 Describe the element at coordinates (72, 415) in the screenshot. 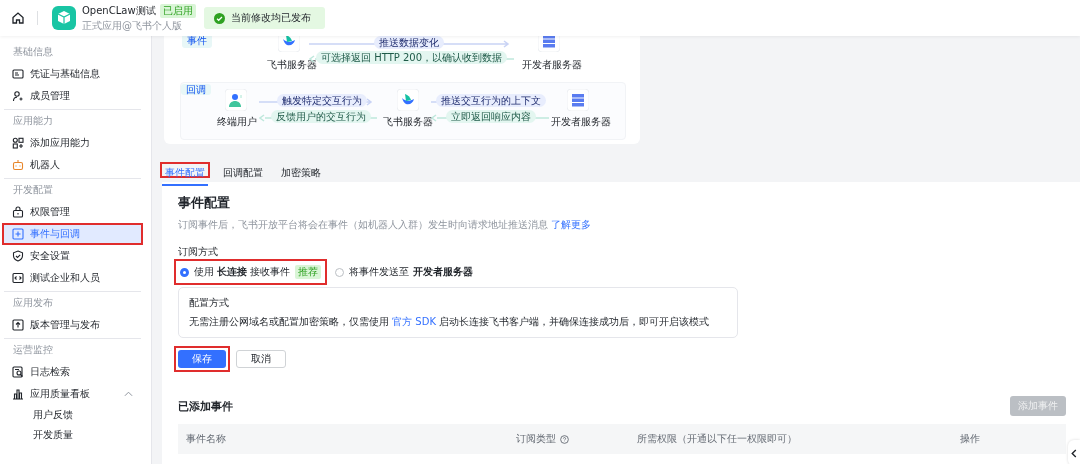

I see `sidebar-subitem: 用户反馈` at that location.